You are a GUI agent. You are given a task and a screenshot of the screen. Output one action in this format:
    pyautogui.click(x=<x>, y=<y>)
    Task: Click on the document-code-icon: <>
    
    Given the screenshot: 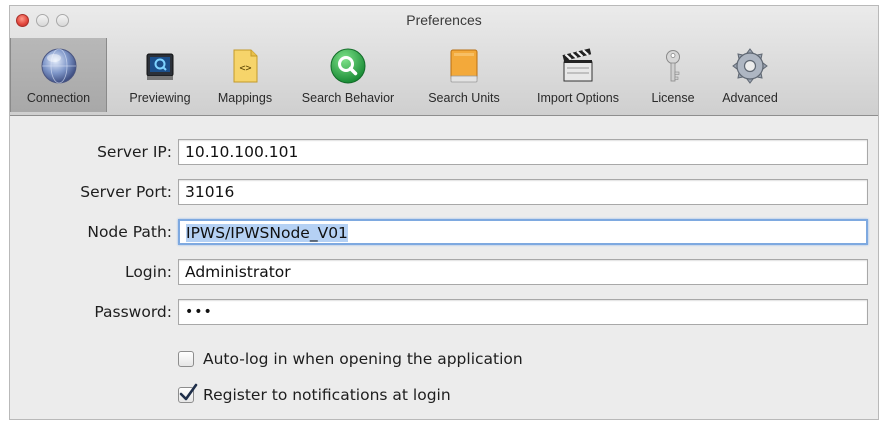 What is the action you would take?
    pyautogui.click(x=245, y=66)
    